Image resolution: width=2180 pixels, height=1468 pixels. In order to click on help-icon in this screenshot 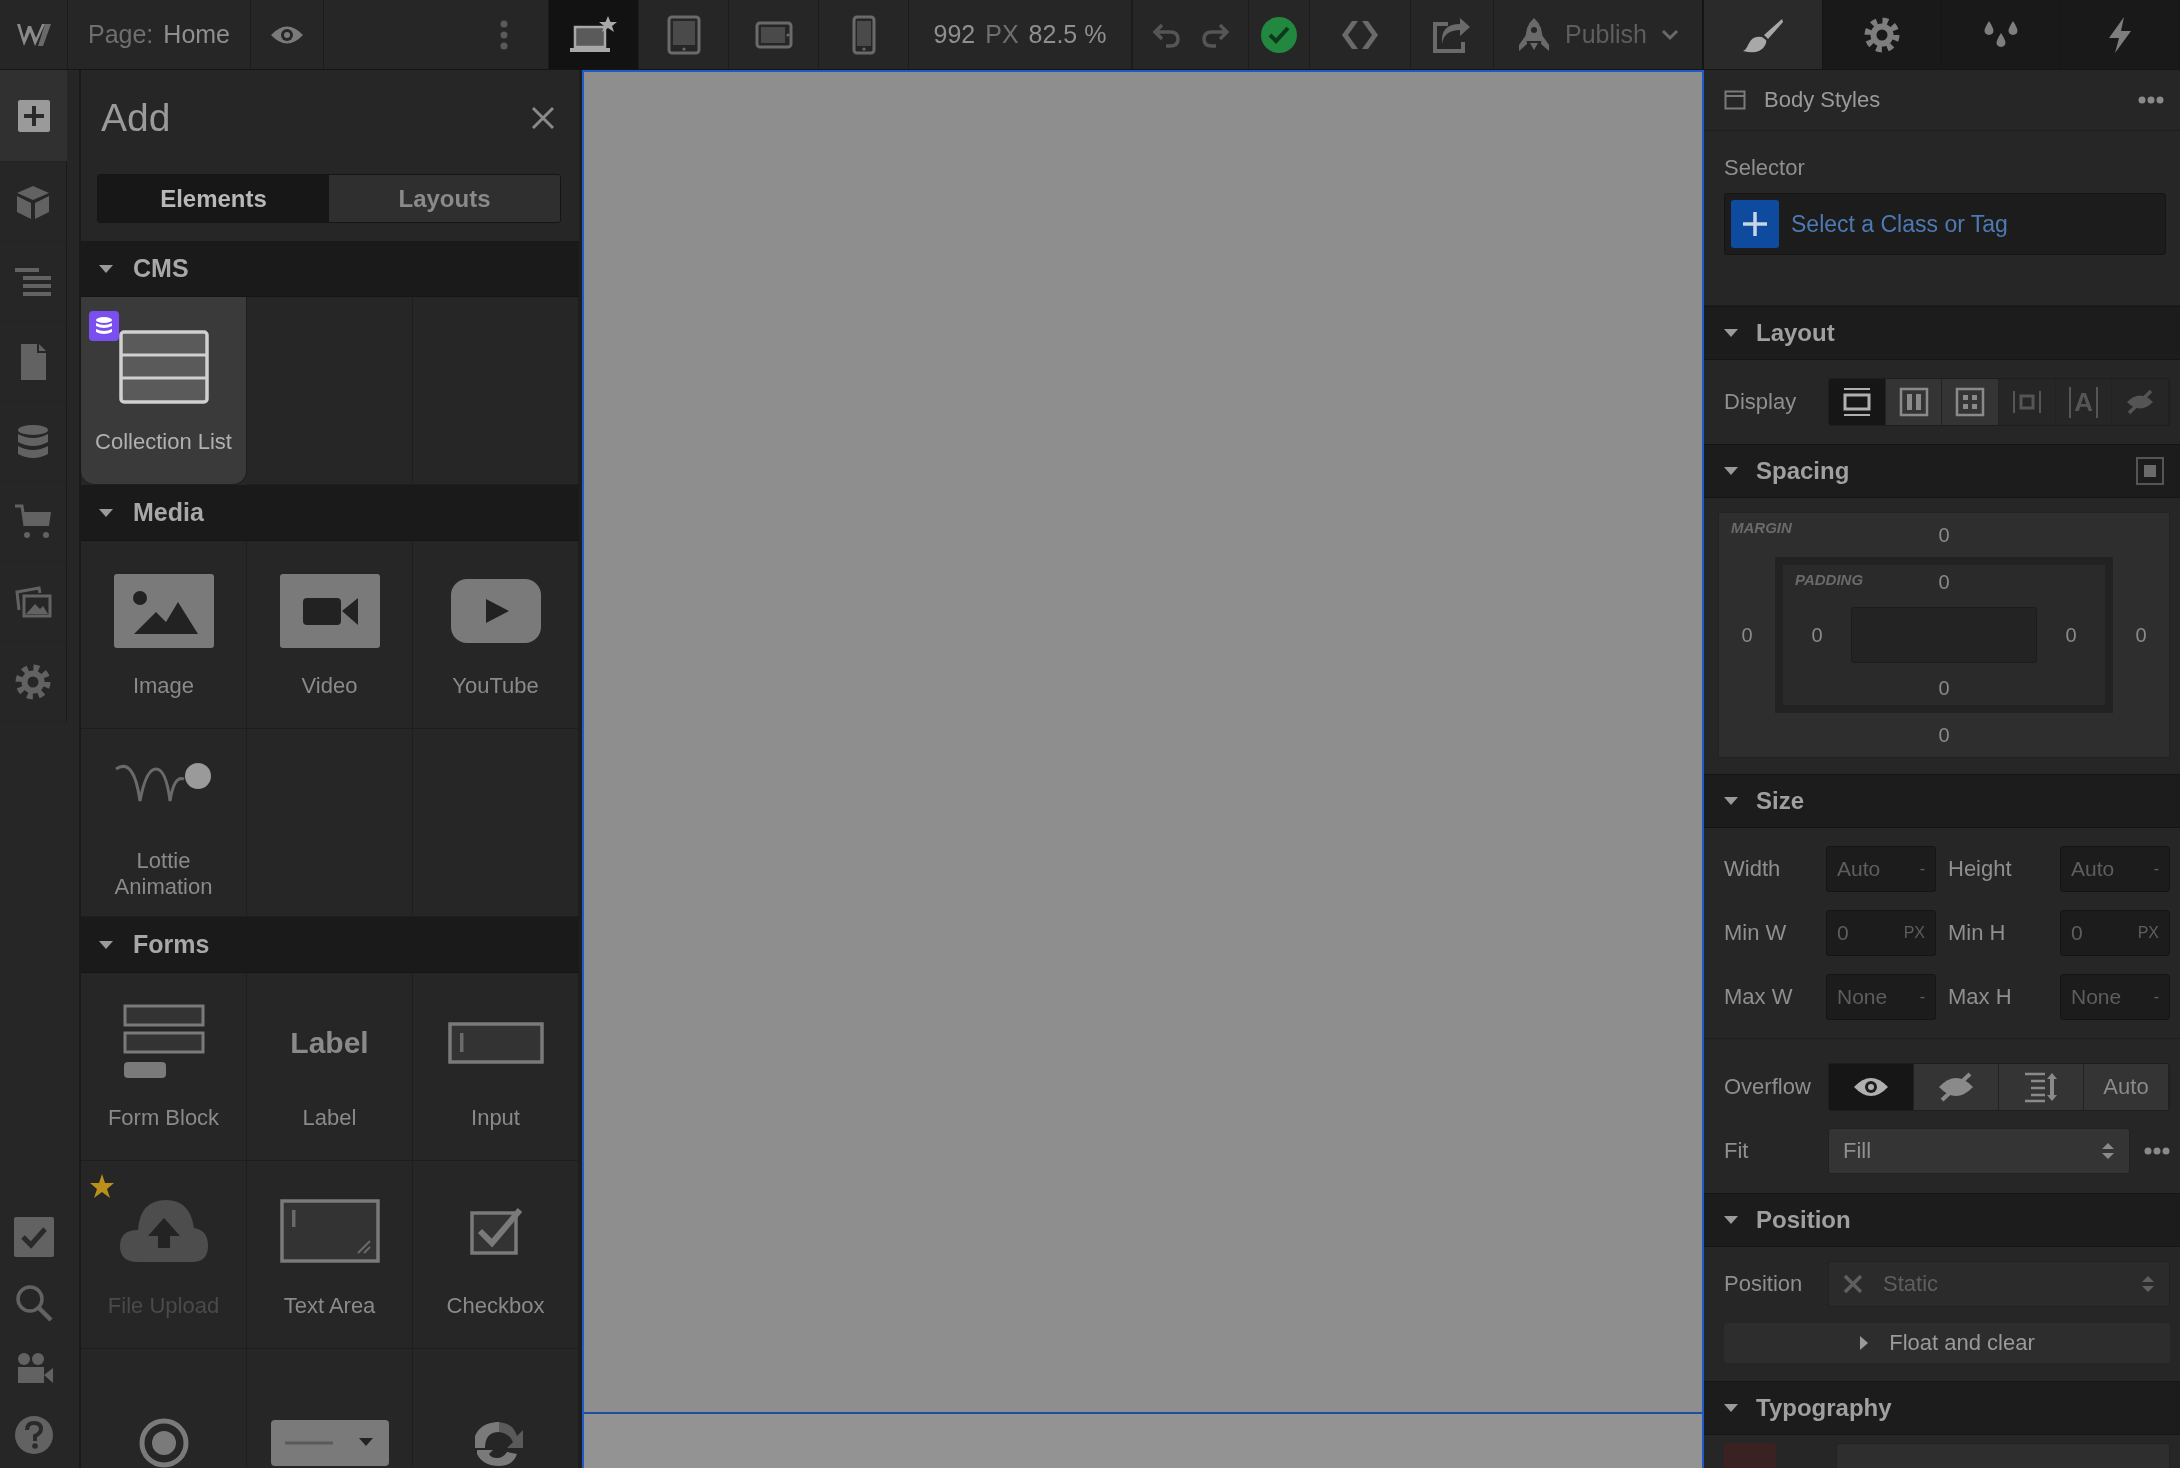, I will do `click(33, 1435)`.